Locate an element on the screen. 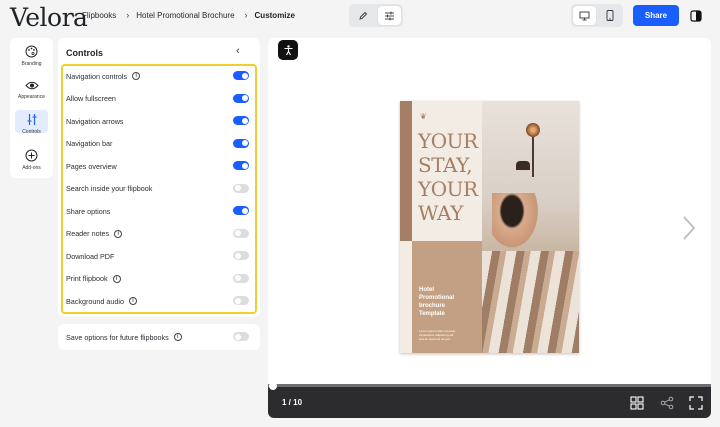 This screenshot has height=427, width=720. lamp-graphic is located at coordinates (533, 130).